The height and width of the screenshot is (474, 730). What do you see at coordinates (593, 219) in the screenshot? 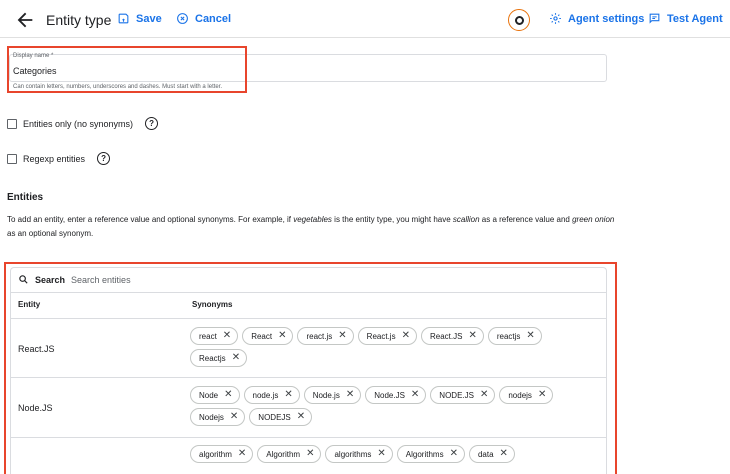
I see `desc-emphasis: green onion` at bounding box center [593, 219].